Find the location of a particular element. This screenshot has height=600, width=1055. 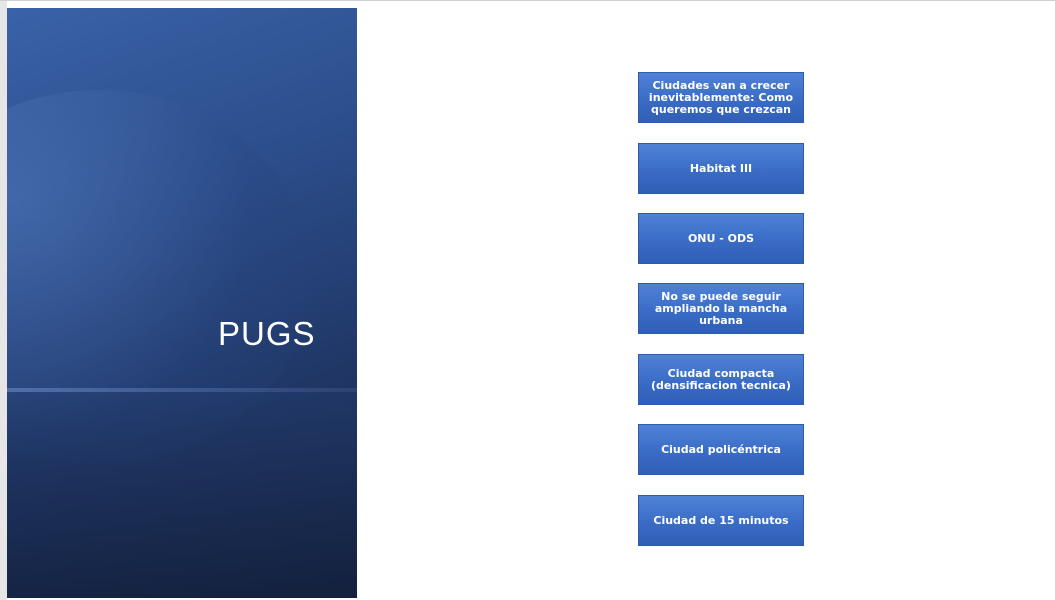

flow-box-15-minutos: Ciudad de 15 minutos is located at coordinates (721, 520).